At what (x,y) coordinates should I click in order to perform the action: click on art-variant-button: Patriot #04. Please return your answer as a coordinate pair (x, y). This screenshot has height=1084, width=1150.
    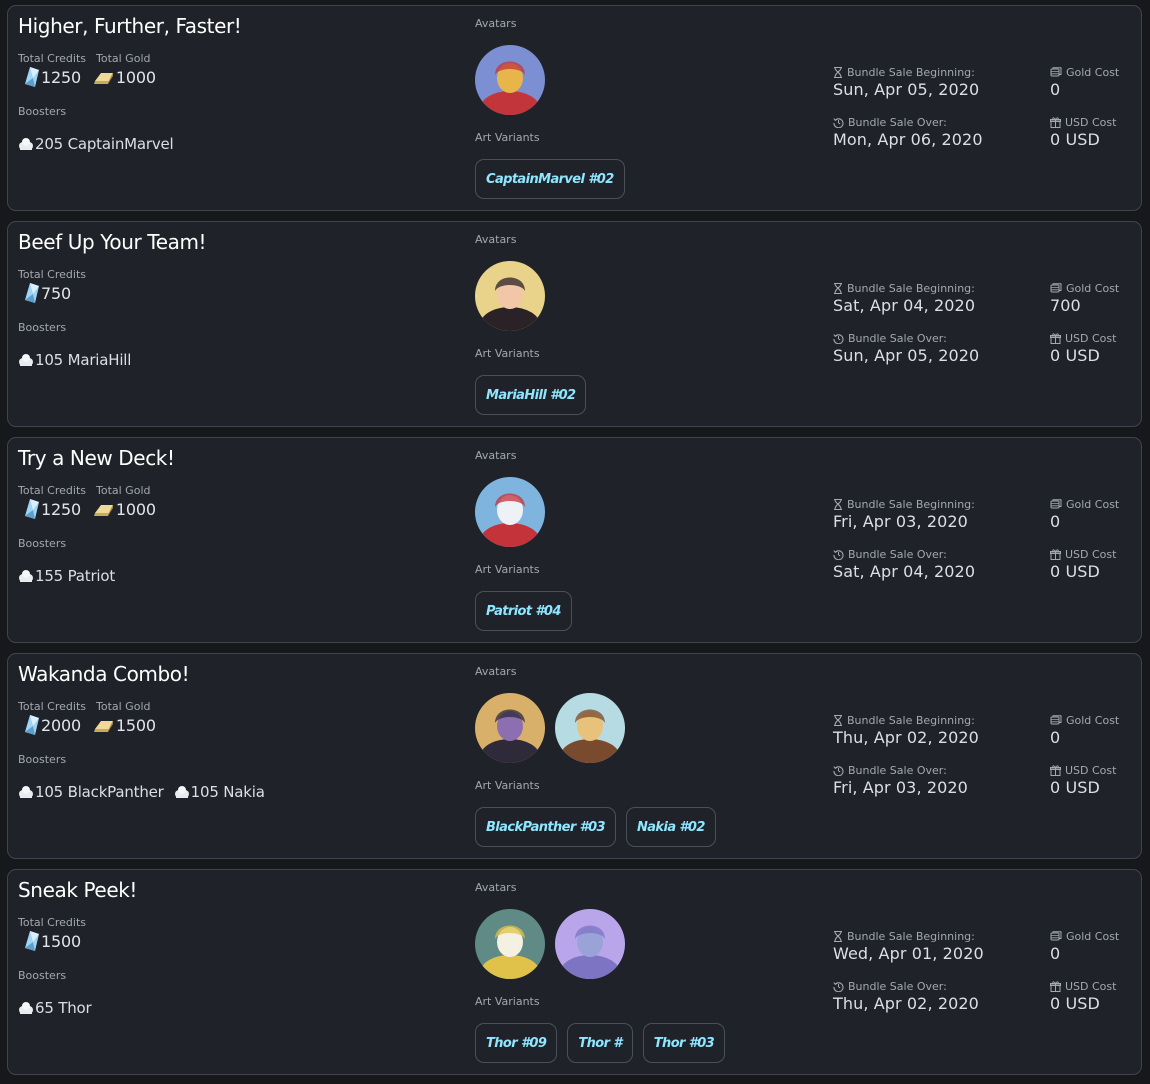
    Looking at the image, I should click on (523, 611).